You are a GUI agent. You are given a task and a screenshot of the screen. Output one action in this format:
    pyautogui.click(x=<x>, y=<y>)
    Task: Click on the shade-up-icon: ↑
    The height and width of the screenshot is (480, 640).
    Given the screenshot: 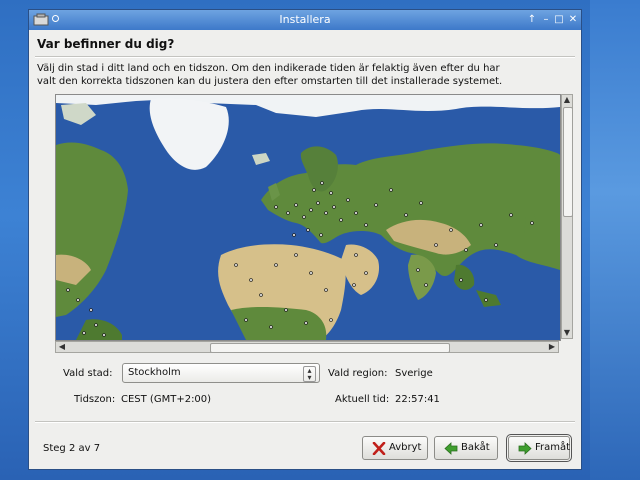 What is the action you would take?
    pyautogui.click(x=532, y=19)
    